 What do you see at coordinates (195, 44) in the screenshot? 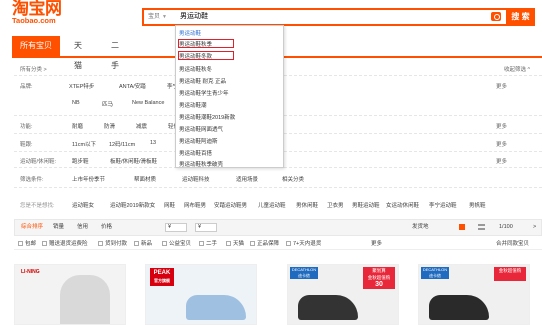
I see `suggestion-item: 男运动鞋秋季` at bounding box center [195, 44].